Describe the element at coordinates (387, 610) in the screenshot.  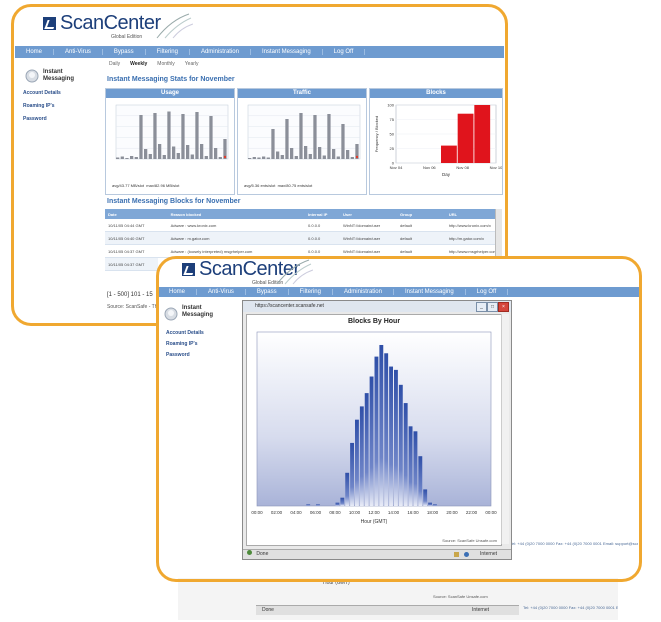
I see `lower-statusbar: Done Internet` at that location.